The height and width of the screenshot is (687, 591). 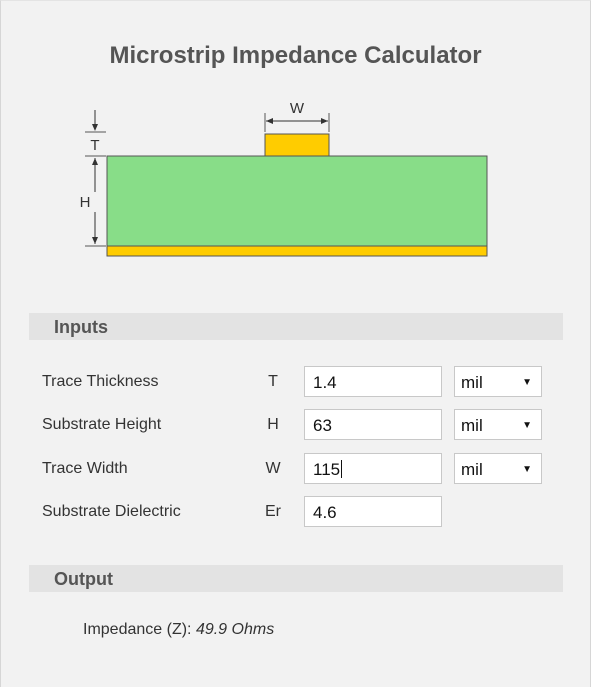 What do you see at coordinates (296, 578) in the screenshot?
I see `output-section-header: Output` at bounding box center [296, 578].